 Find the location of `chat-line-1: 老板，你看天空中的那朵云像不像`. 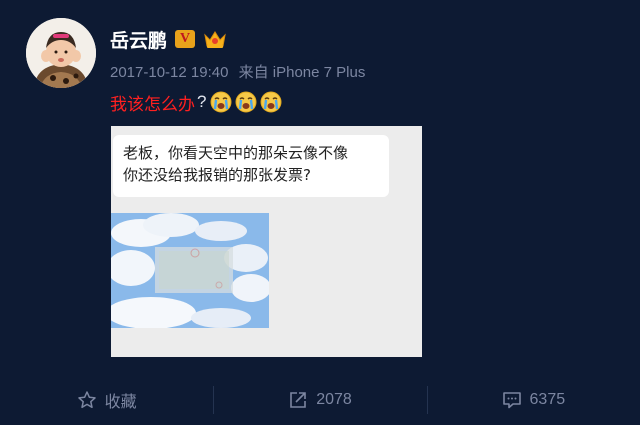

chat-line-1: 老板，你看天空中的那朵云像不像 is located at coordinates (236, 153).